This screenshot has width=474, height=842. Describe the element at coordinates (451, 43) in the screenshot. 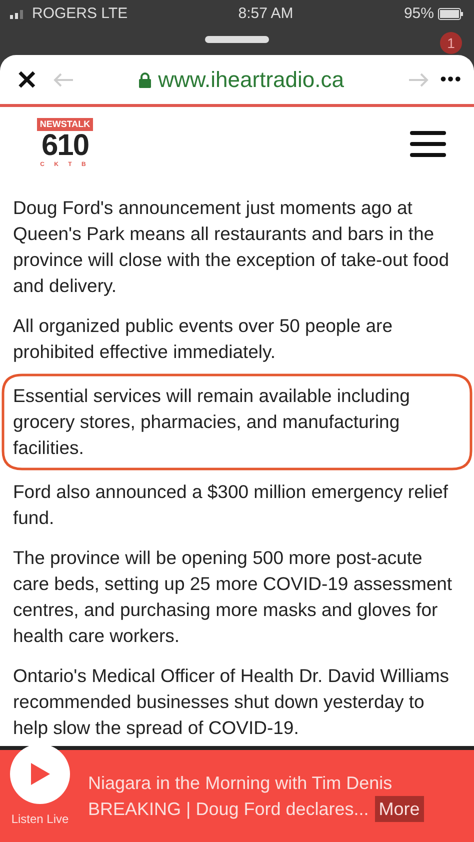

I see `notification-badge: 1` at that location.